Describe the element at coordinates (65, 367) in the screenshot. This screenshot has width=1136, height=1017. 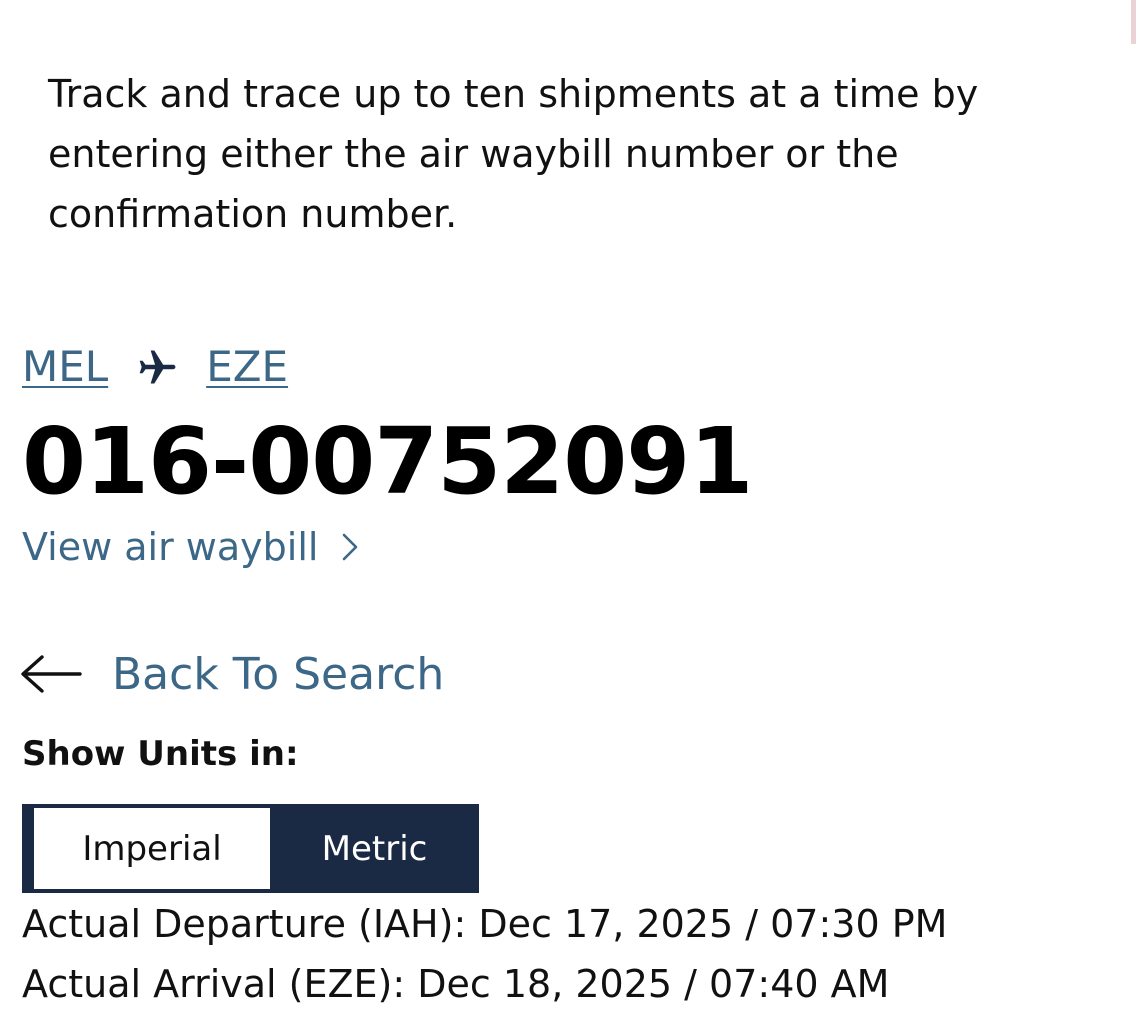
I see `origin-airport-link: MEL` at that location.